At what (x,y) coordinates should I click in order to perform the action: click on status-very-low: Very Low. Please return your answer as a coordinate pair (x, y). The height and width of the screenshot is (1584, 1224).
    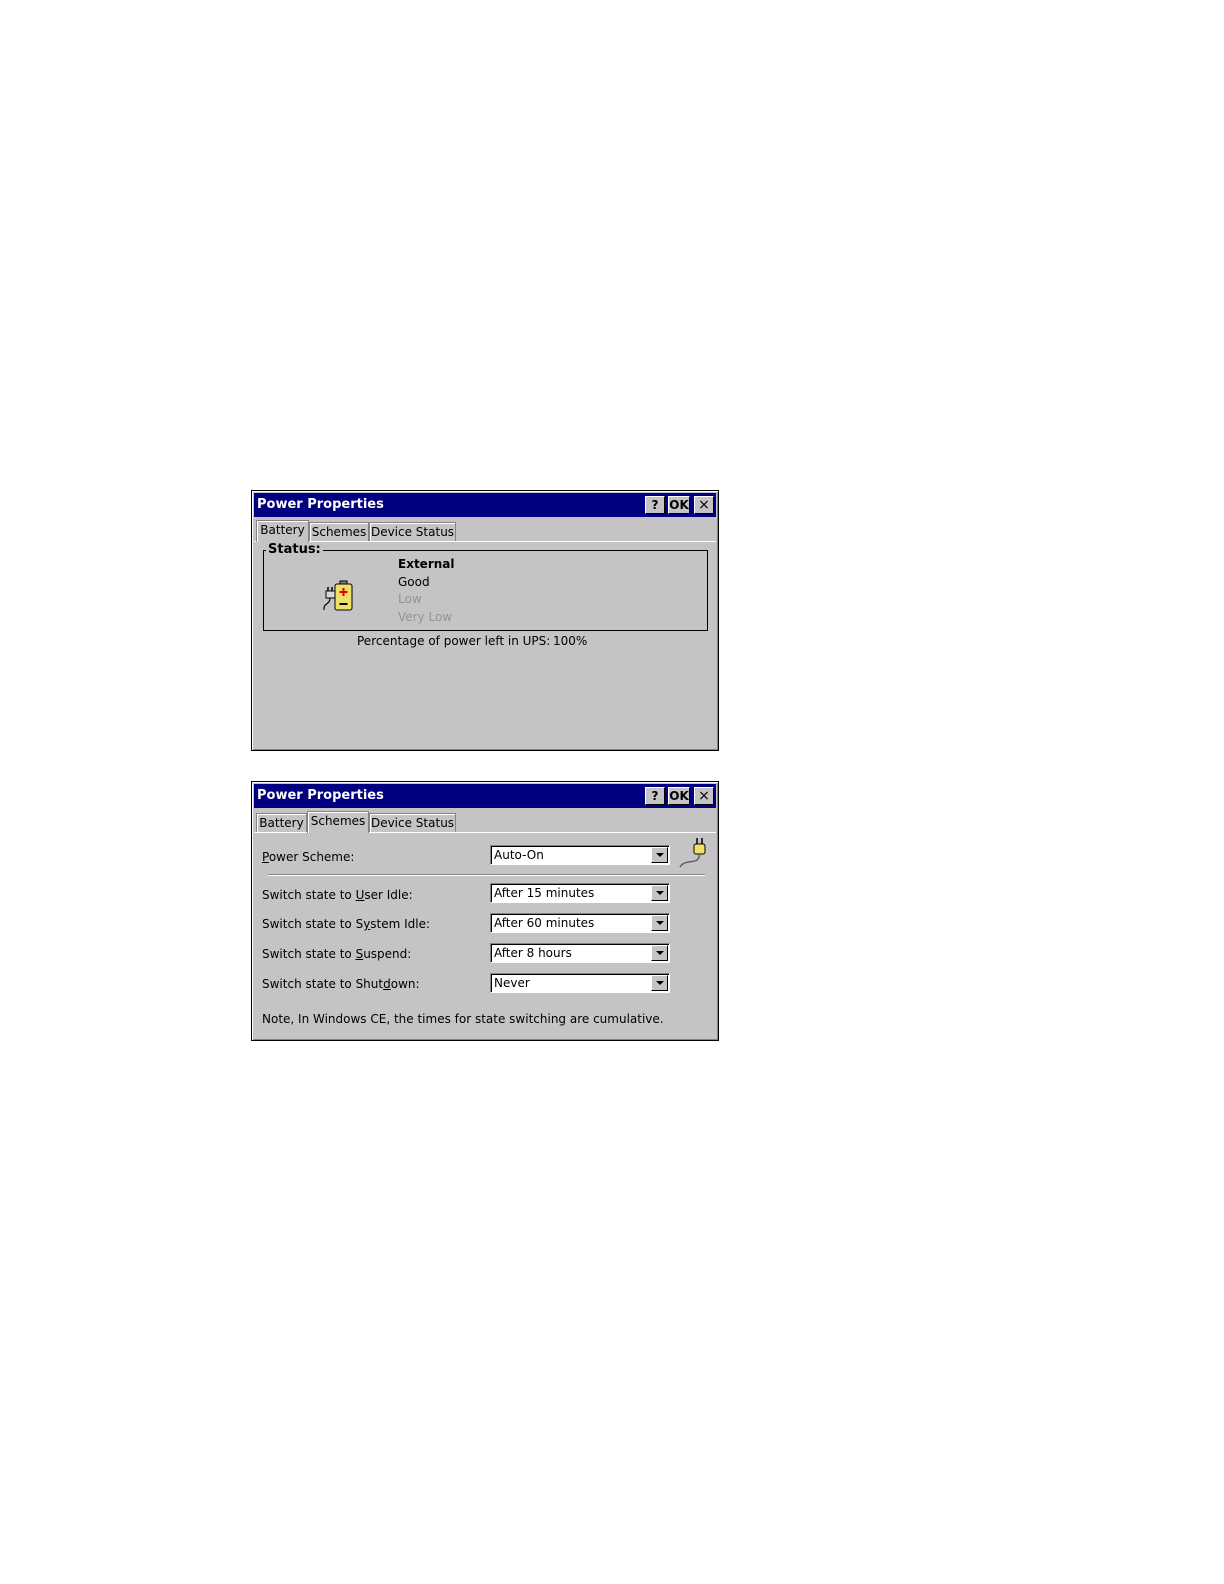
    Looking at the image, I should click on (425, 617).